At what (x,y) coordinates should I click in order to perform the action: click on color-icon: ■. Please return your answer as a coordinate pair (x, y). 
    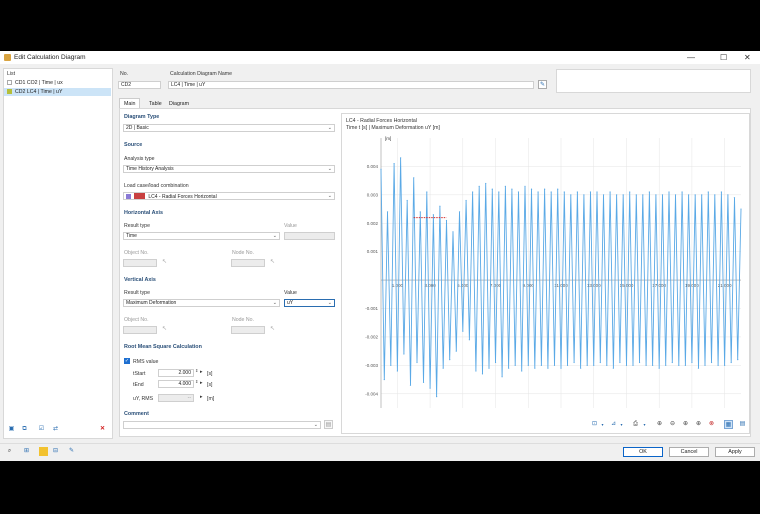
    Looking at the image, I should click on (43, 451).